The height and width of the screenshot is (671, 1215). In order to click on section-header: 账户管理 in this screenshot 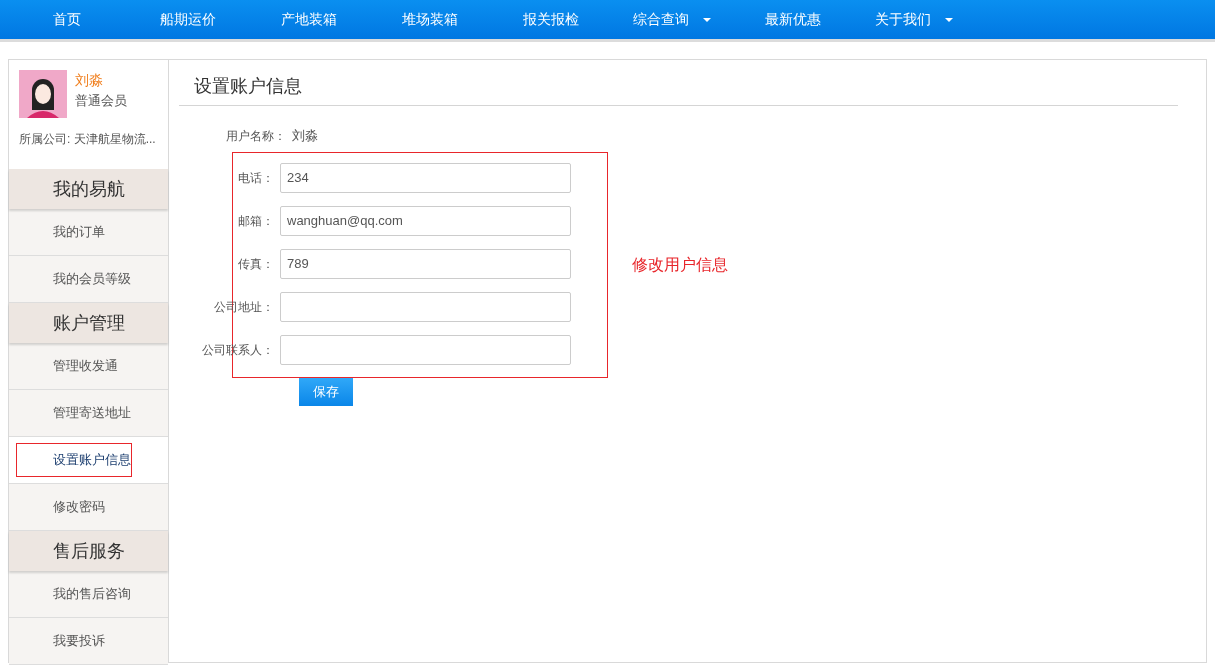, I will do `click(88, 323)`.